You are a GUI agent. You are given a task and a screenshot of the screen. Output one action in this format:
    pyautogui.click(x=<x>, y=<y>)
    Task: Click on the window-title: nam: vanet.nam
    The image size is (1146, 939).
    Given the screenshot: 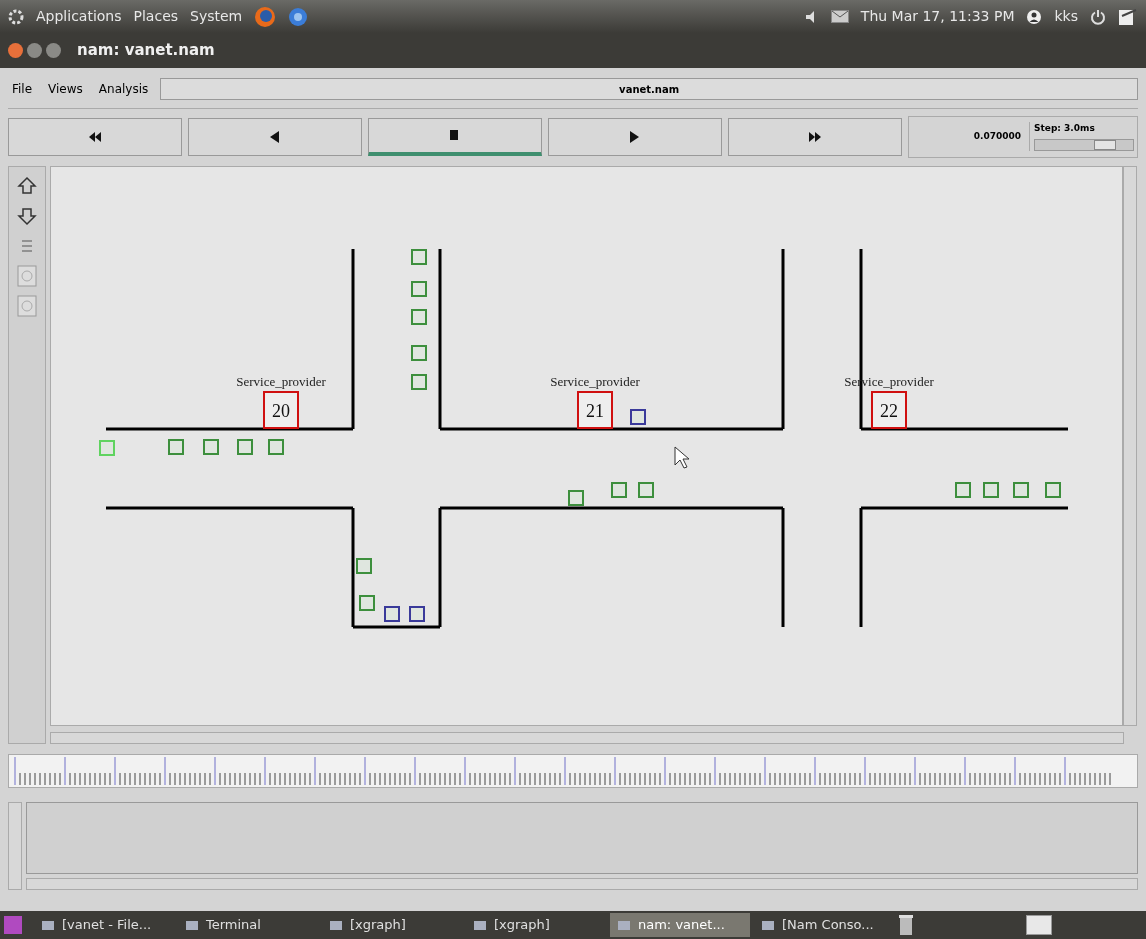 What is the action you would take?
    pyautogui.click(x=146, y=51)
    